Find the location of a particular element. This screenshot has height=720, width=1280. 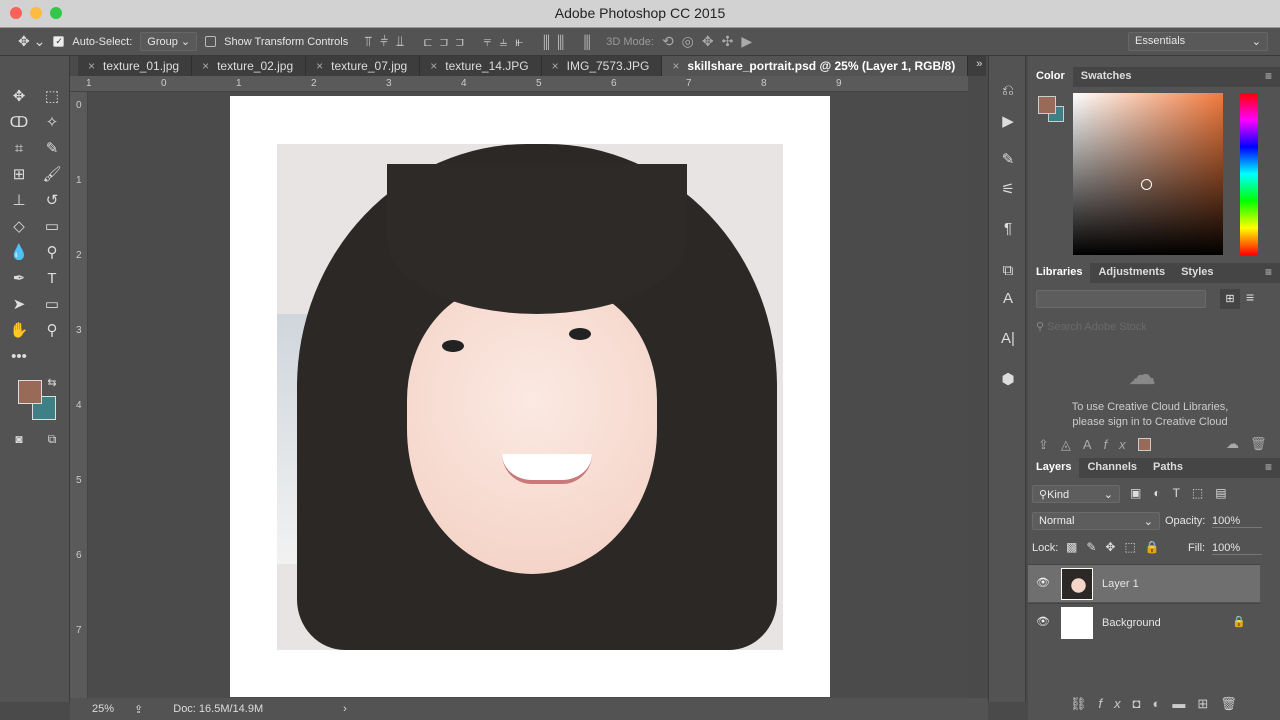

clone-source-icon: ⧉ is located at coordinates (1008, 270).